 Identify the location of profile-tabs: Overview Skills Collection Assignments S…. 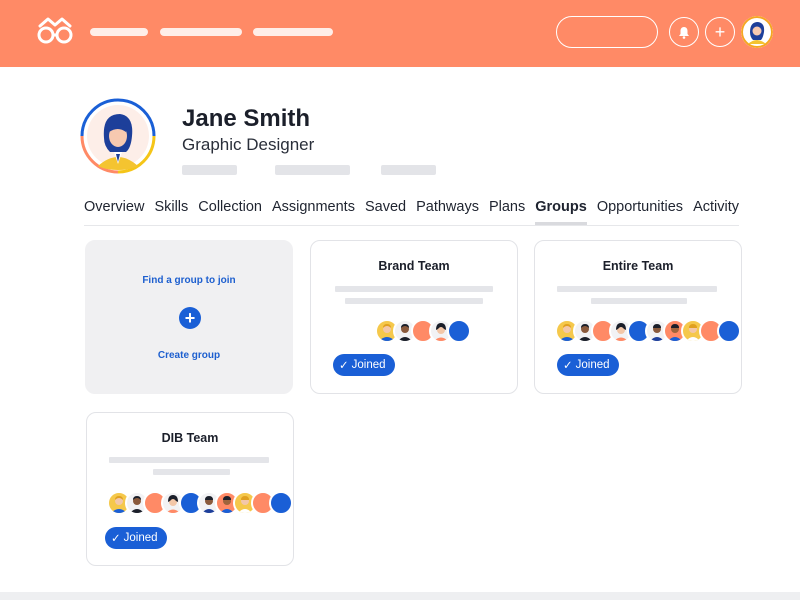
(411, 212).